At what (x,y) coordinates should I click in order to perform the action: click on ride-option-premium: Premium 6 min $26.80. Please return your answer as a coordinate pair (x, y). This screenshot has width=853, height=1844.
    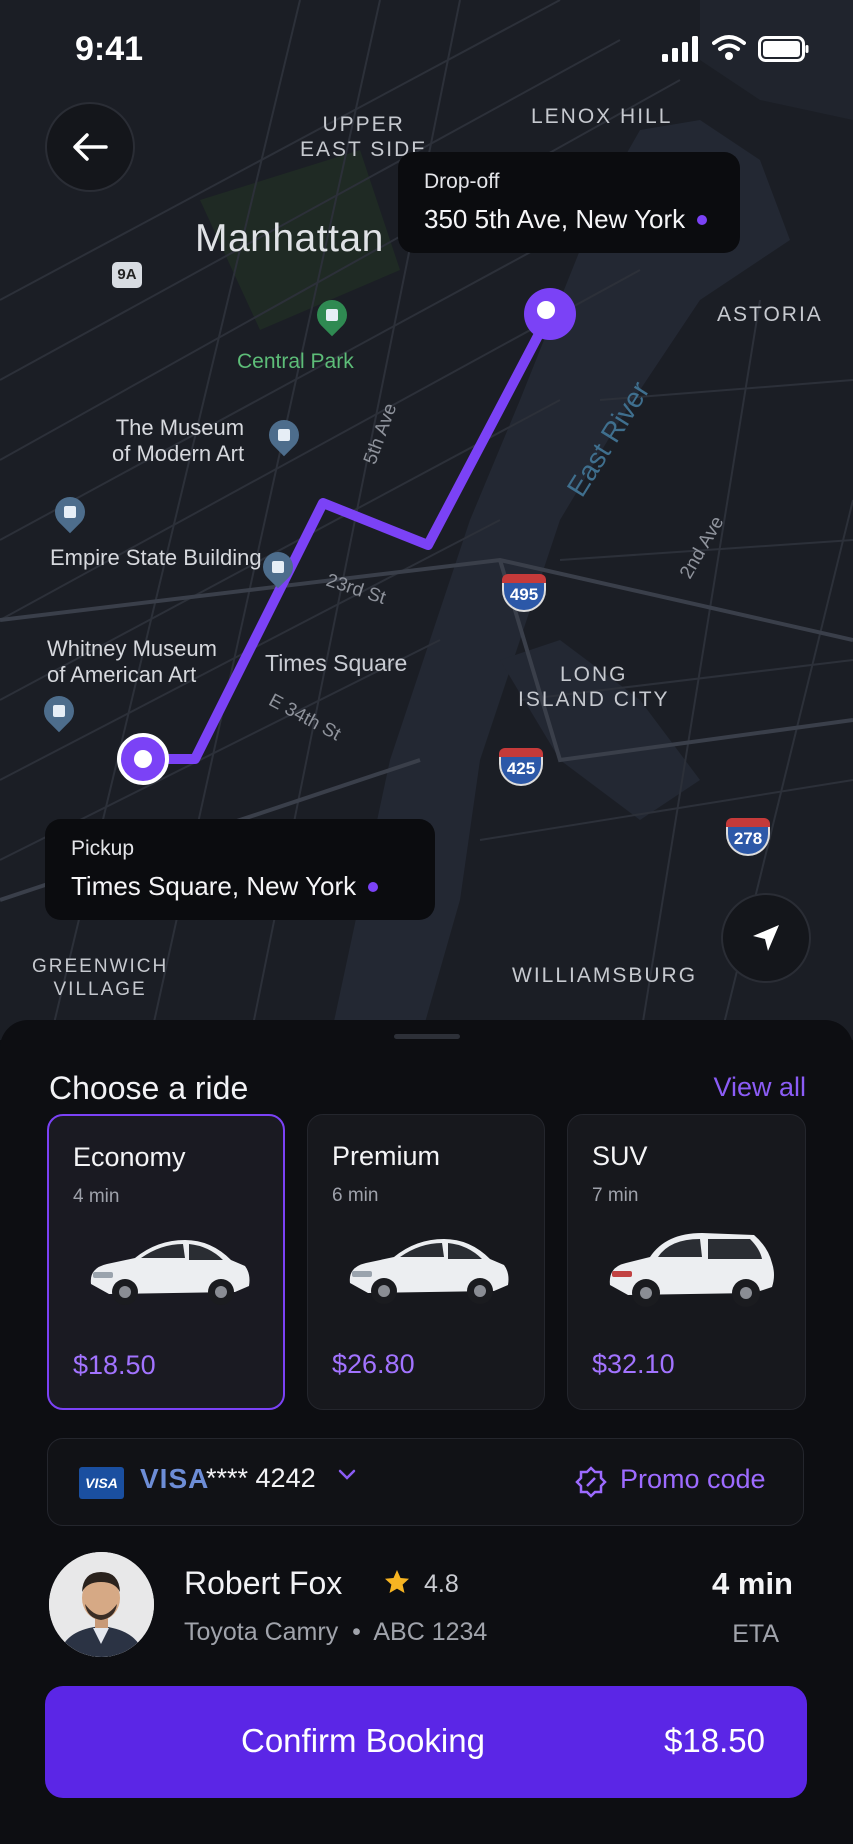
    Looking at the image, I should click on (426, 1262).